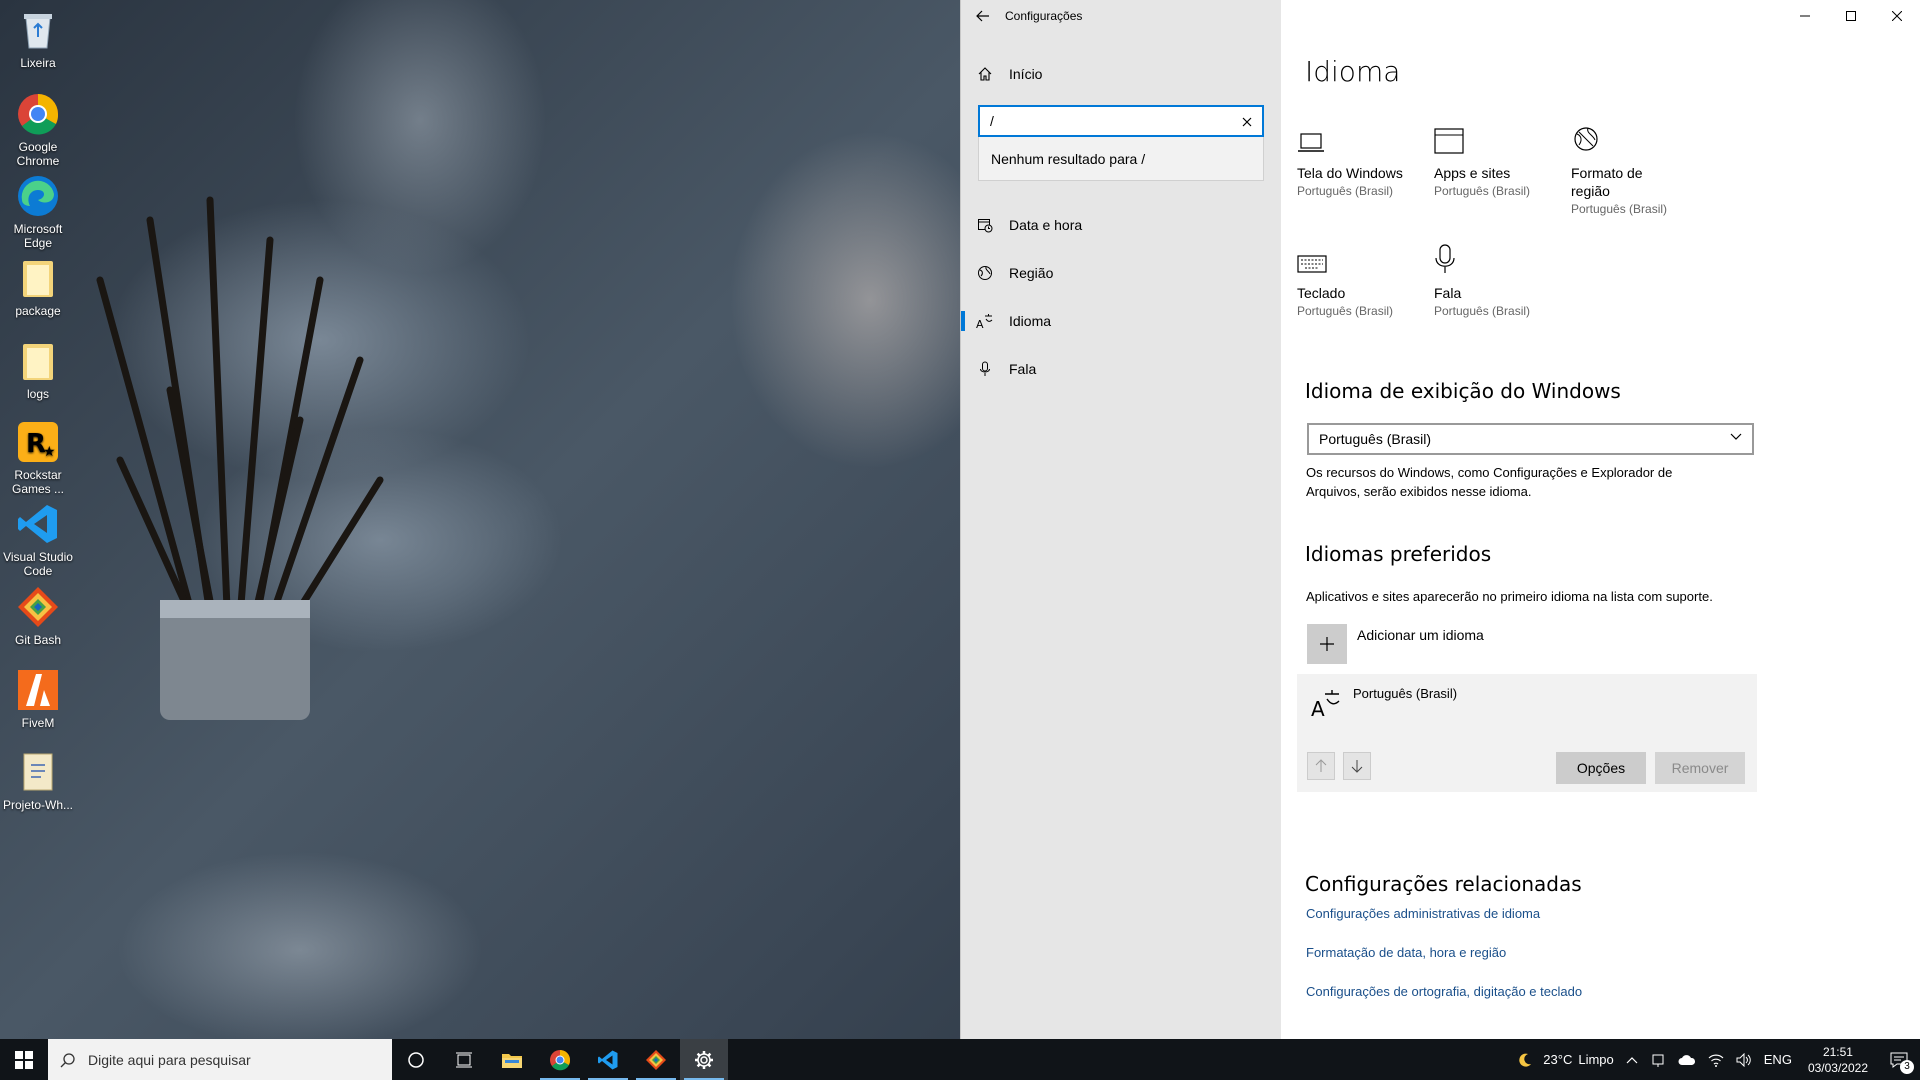 This screenshot has height=1080, width=1920. I want to click on tile-fala: Fala Português (Brasil), so click(1483, 279).